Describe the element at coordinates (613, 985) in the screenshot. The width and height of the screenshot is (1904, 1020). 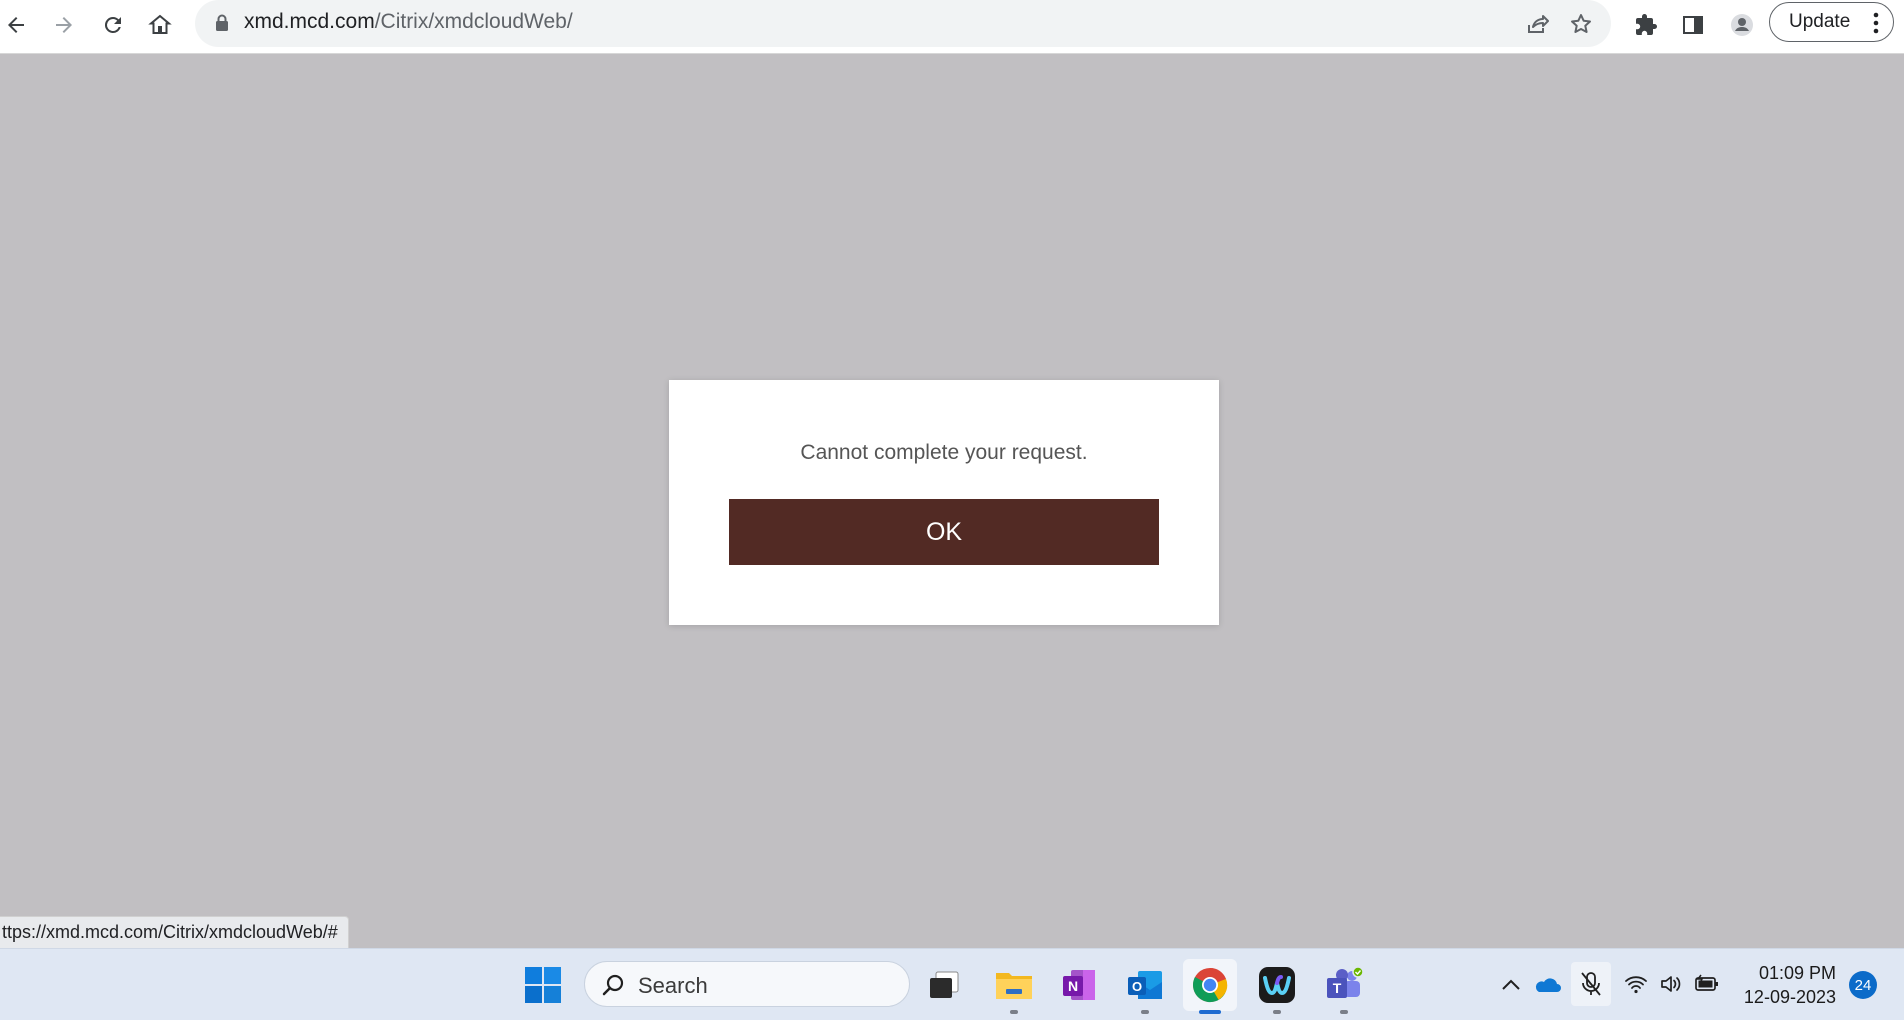
I see `search-icon` at that location.